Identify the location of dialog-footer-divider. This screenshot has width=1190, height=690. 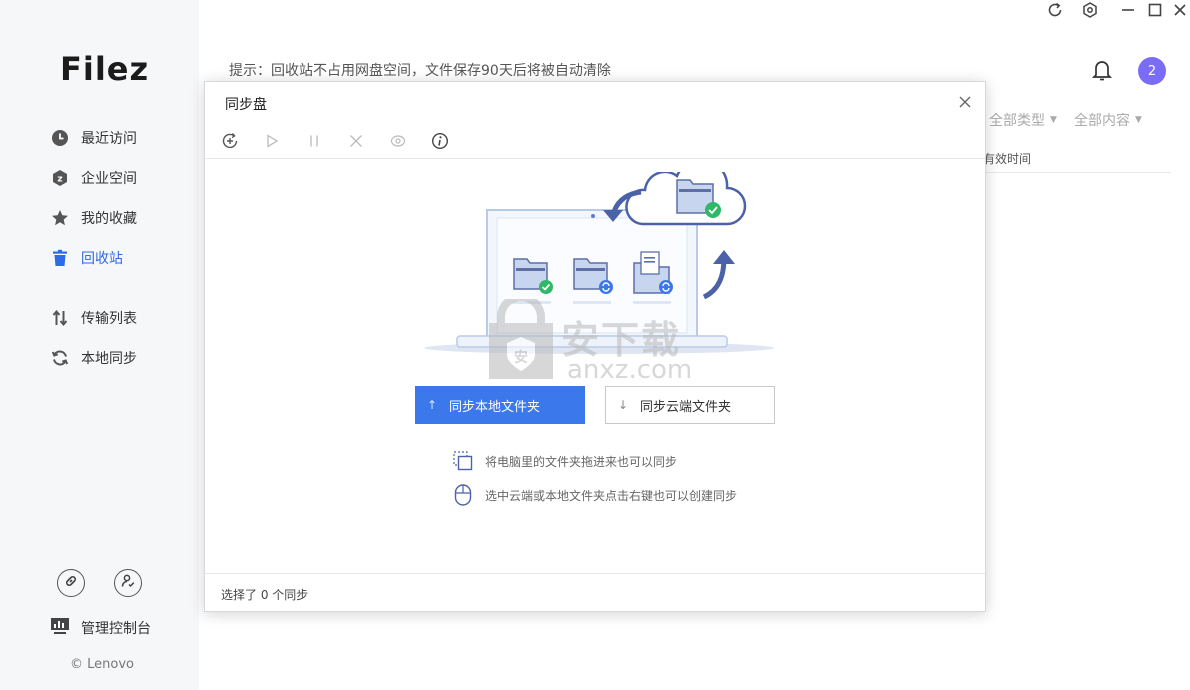
(595, 573).